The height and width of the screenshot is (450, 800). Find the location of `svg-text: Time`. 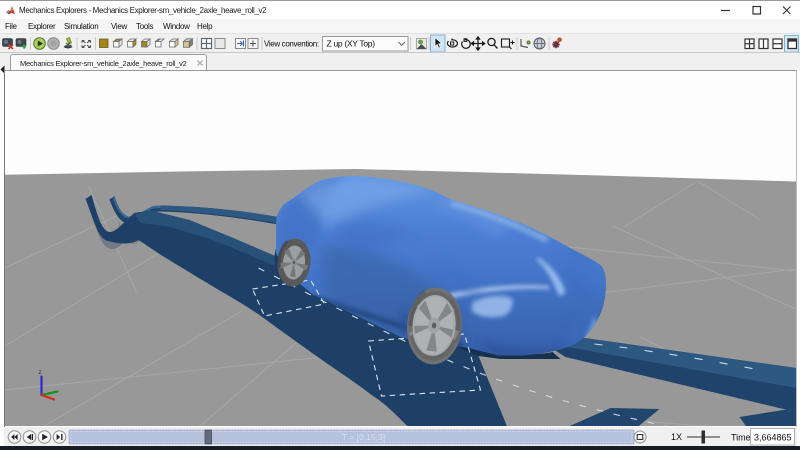

svg-text: Time is located at coordinates (741, 438).